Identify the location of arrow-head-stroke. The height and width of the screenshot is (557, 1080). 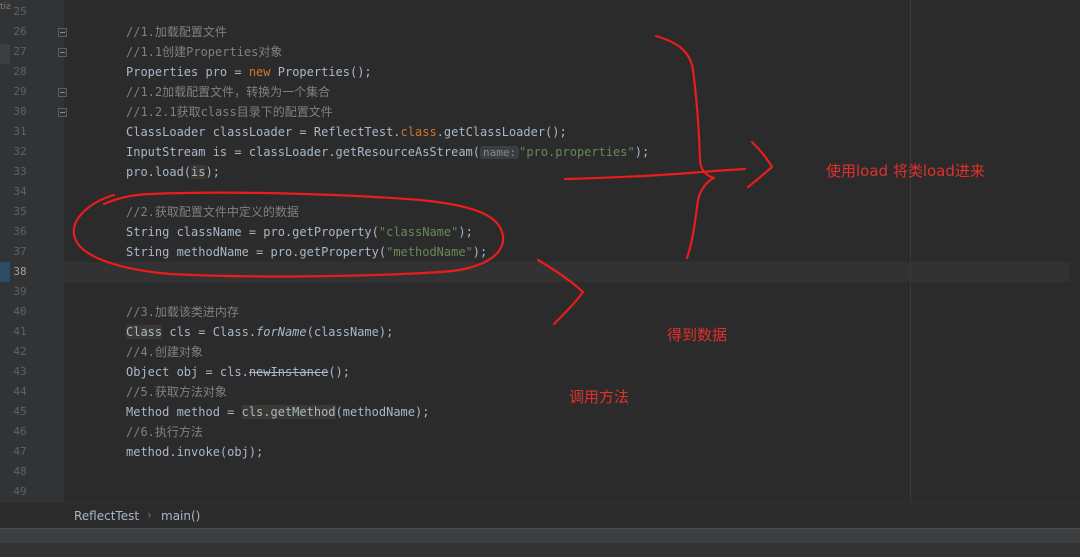
(760, 164).